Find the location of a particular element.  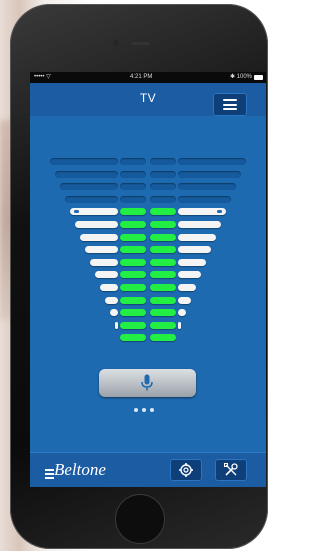

signal-indicator: ••••• ▽ is located at coordinates (42, 77).